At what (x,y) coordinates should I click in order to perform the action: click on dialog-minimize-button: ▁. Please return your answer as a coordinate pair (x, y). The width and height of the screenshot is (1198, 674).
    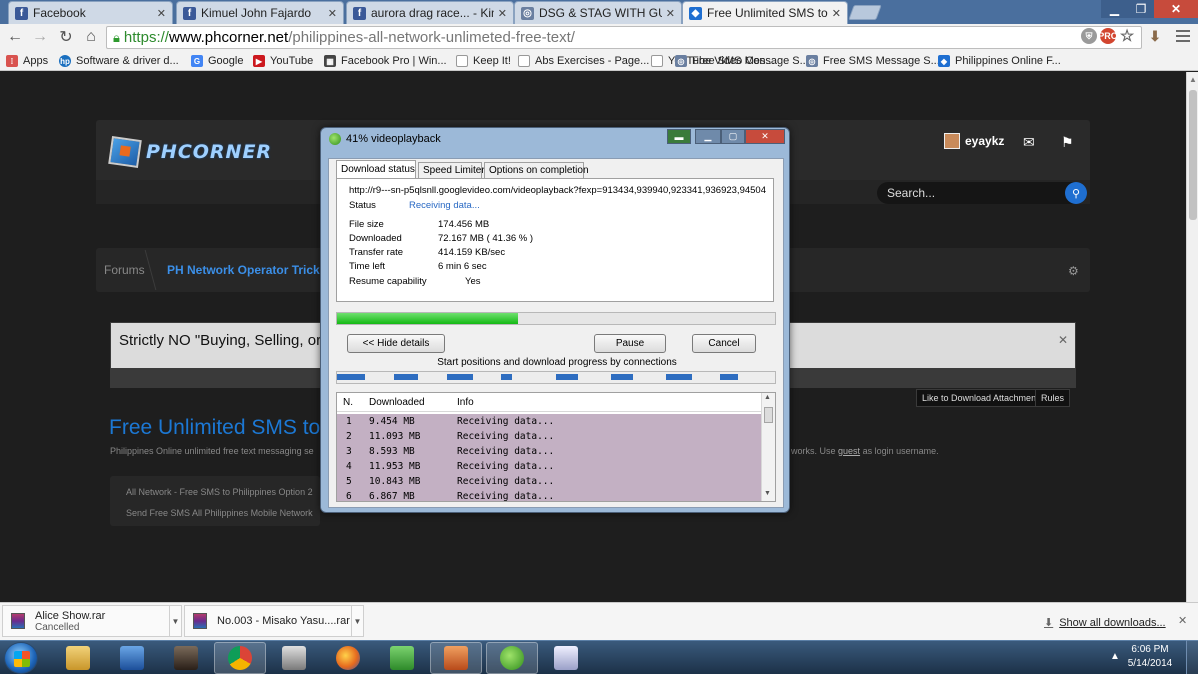
    Looking at the image, I should click on (708, 136).